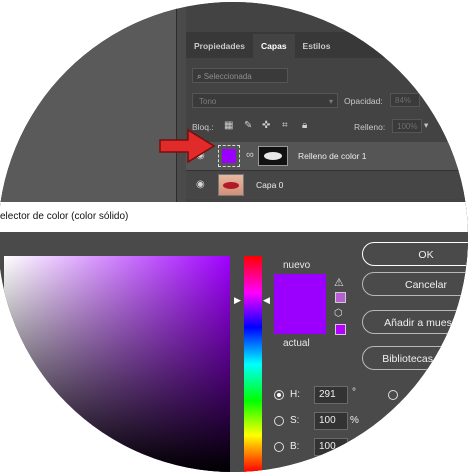 This screenshot has height=474, width=474. What do you see at coordinates (64, 216) in the screenshot?
I see `dialog-title: elector de color (color sólido)` at bounding box center [64, 216].